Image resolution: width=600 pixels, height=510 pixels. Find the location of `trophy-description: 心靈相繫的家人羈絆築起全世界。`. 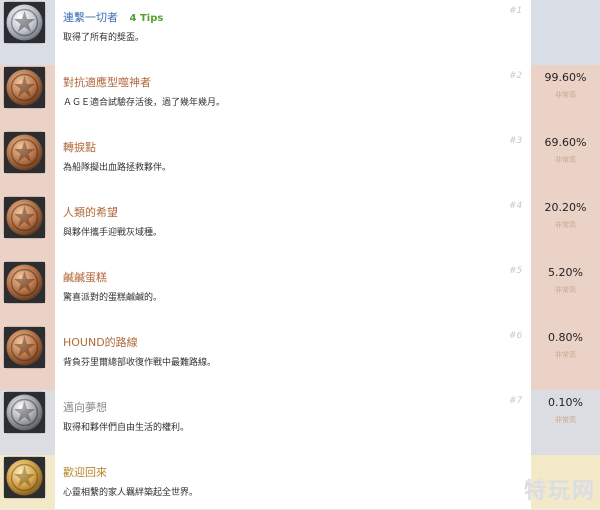

trophy-description: 心靈相繫的家人羈絆築起全世界。 is located at coordinates (131, 493).